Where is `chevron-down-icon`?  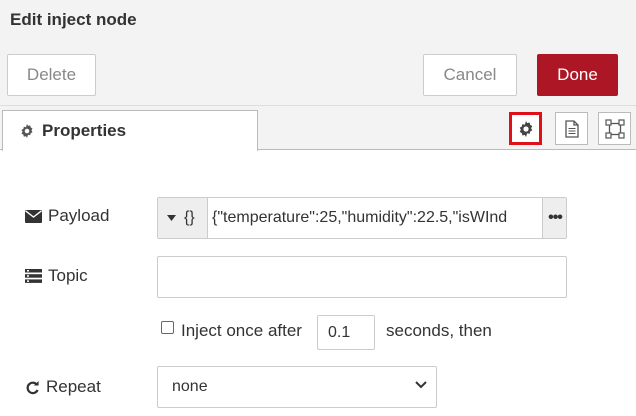 chevron-down-icon is located at coordinates (421, 385).